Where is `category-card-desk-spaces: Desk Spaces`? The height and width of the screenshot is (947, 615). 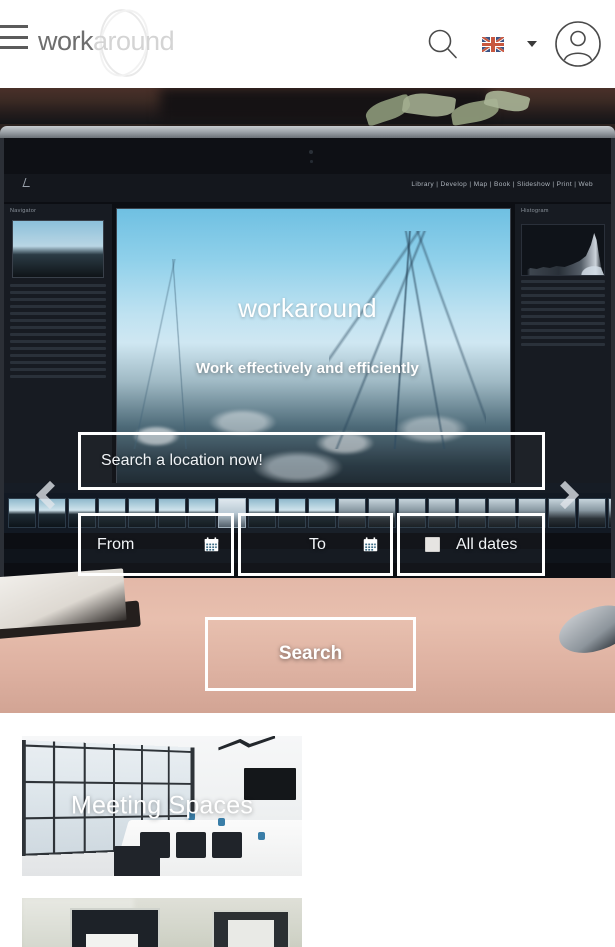 category-card-desk-spaces: Desk Spaces is located at coordinates (162, 922).